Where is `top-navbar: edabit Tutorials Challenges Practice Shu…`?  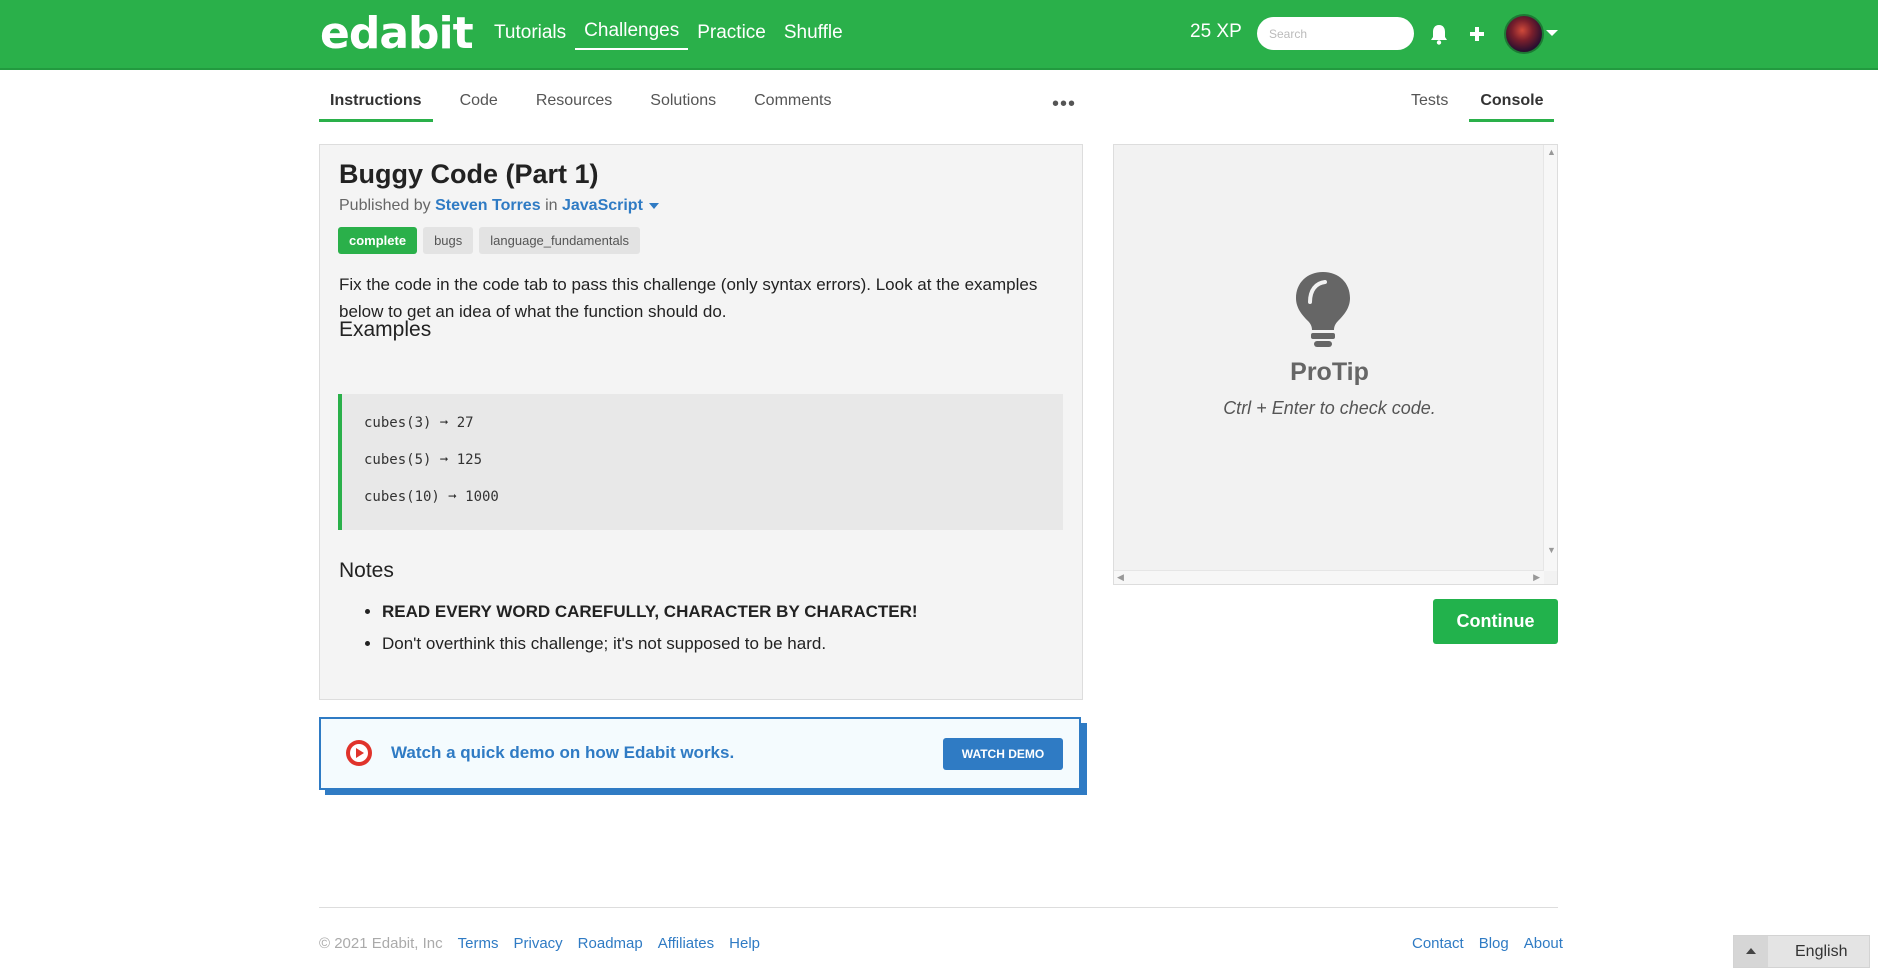 top-navbar: edabit Tutorials Challenges Practice Shu… is located at coordinates (939, 35).